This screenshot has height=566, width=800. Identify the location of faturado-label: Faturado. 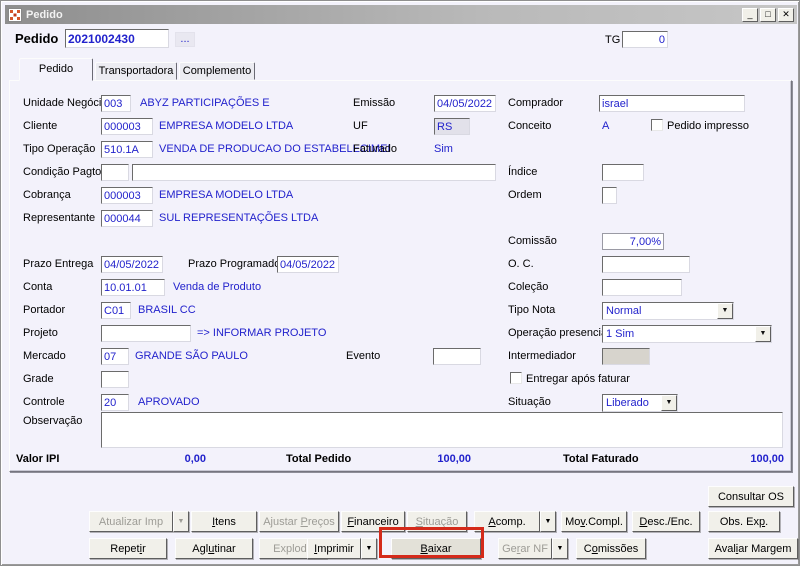
(375, 149).